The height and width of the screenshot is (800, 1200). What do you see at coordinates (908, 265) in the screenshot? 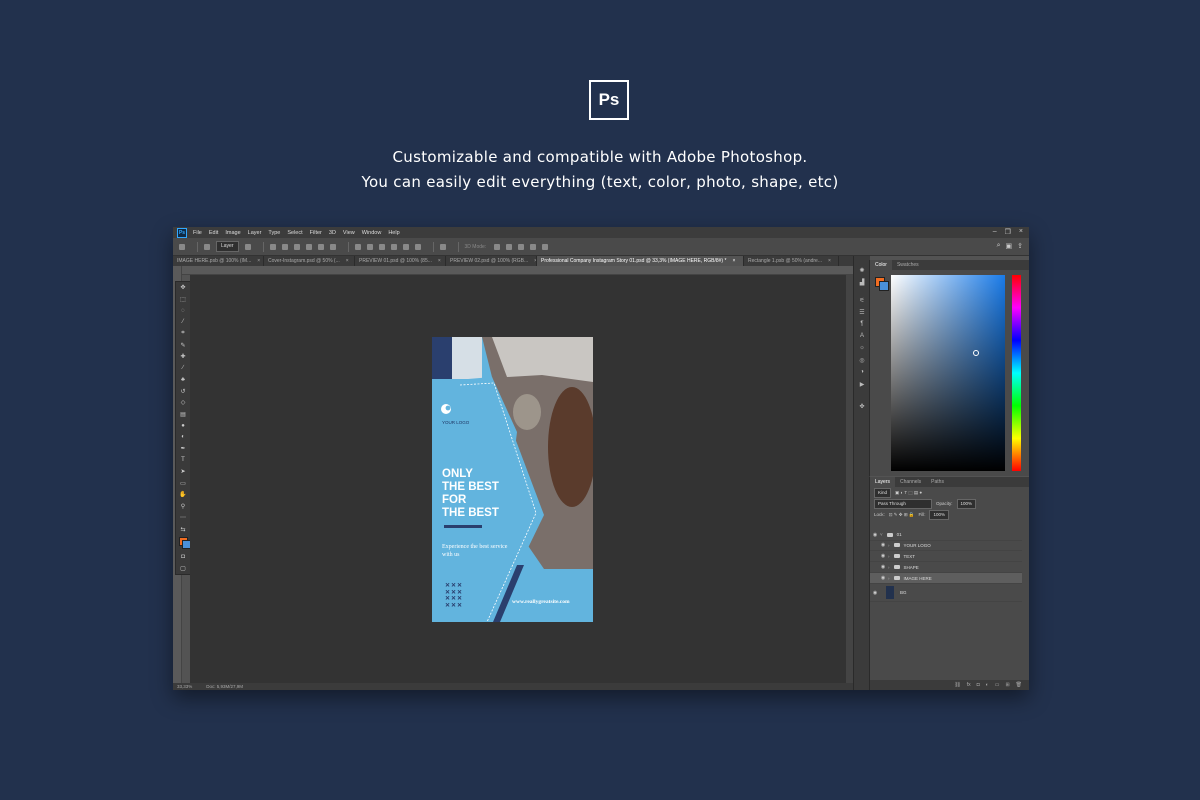
I see `tab-swatches: Swatches` at bounding box center [908, 265].